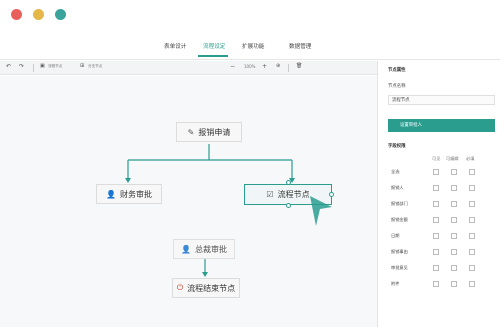 The width and height of the screenshot is (500, 327). I want to click on perm-row: 报销事由, so click(441, 253).